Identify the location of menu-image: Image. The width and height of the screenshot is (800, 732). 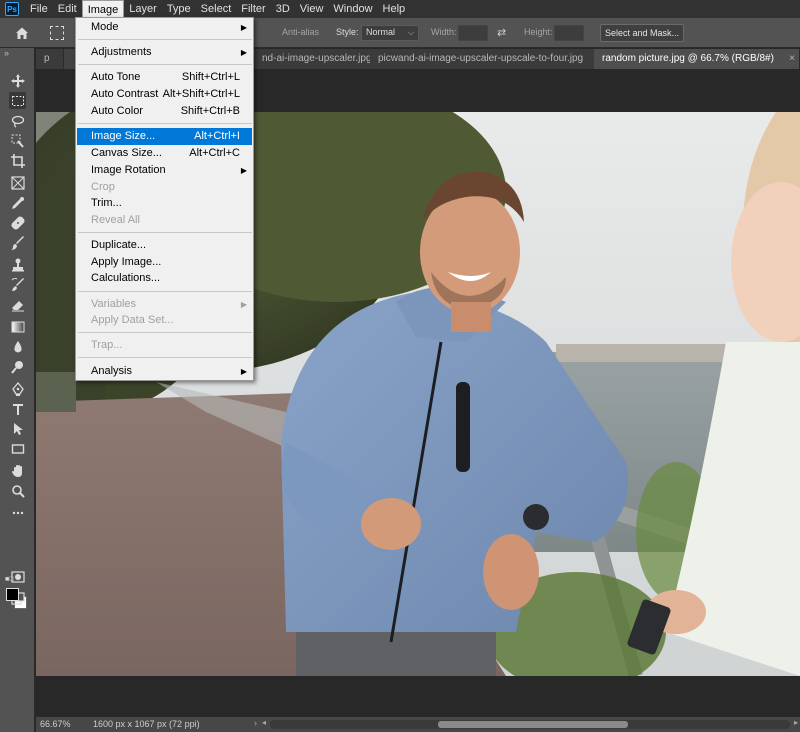
(103, 9).